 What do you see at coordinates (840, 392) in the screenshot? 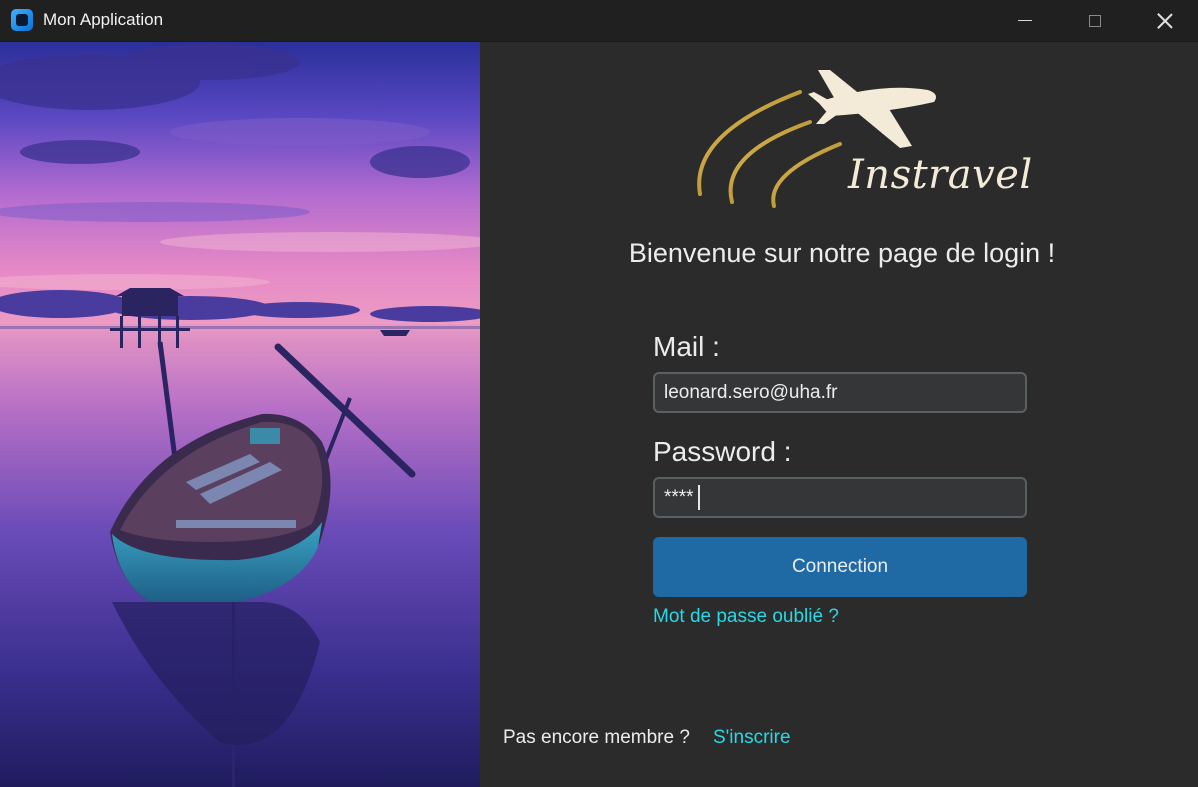
I see `mail-input` at bounding box center [840, 392].